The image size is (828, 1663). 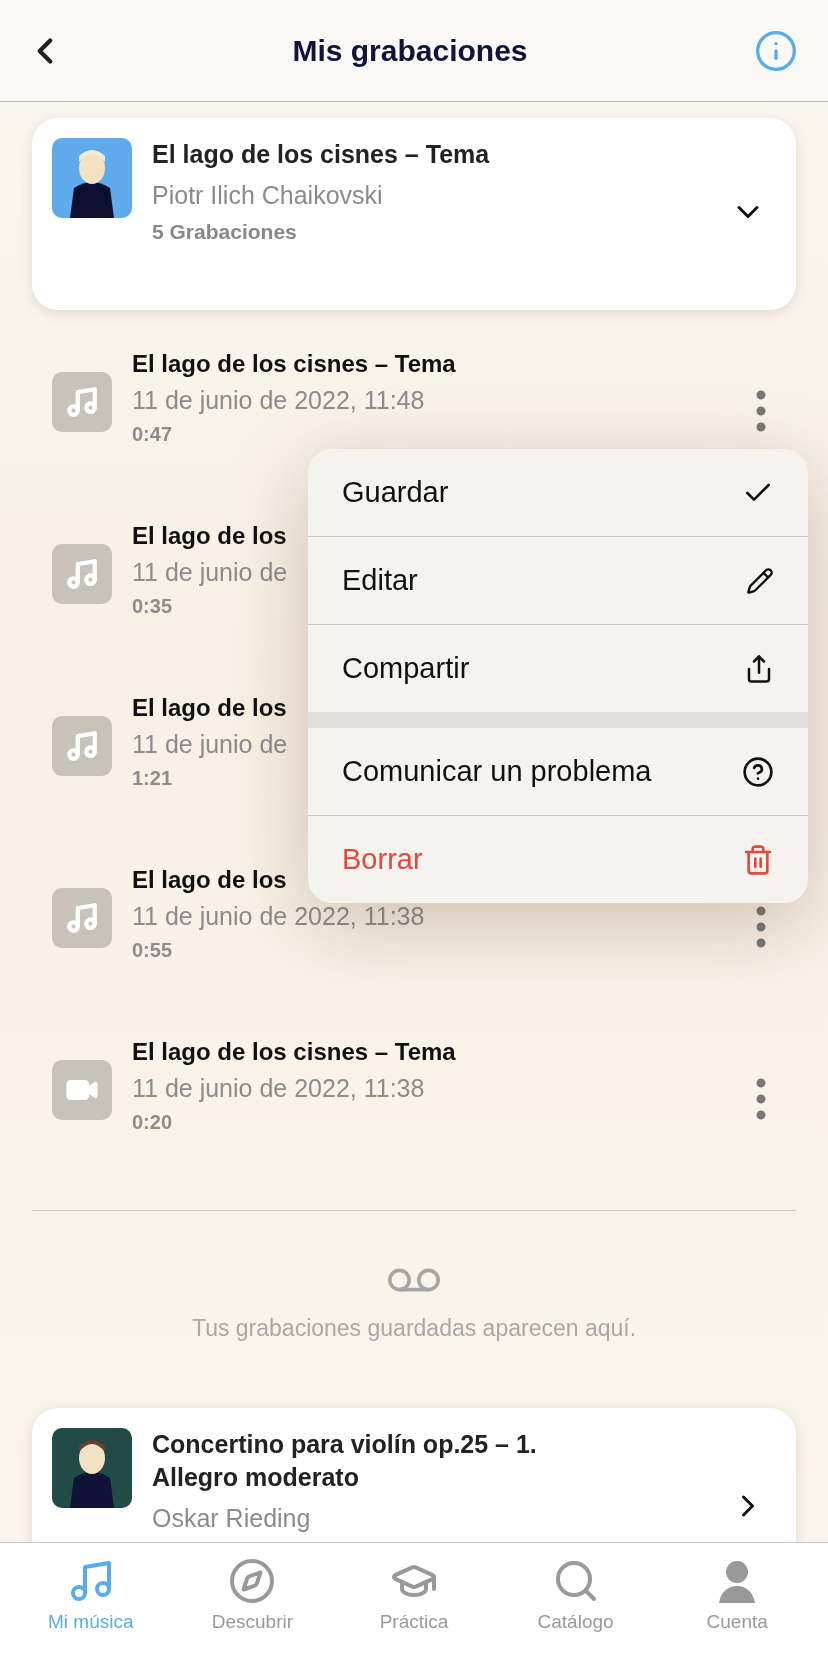 I want to click on recording-duration: 0:55, so click(x=152, y=950).